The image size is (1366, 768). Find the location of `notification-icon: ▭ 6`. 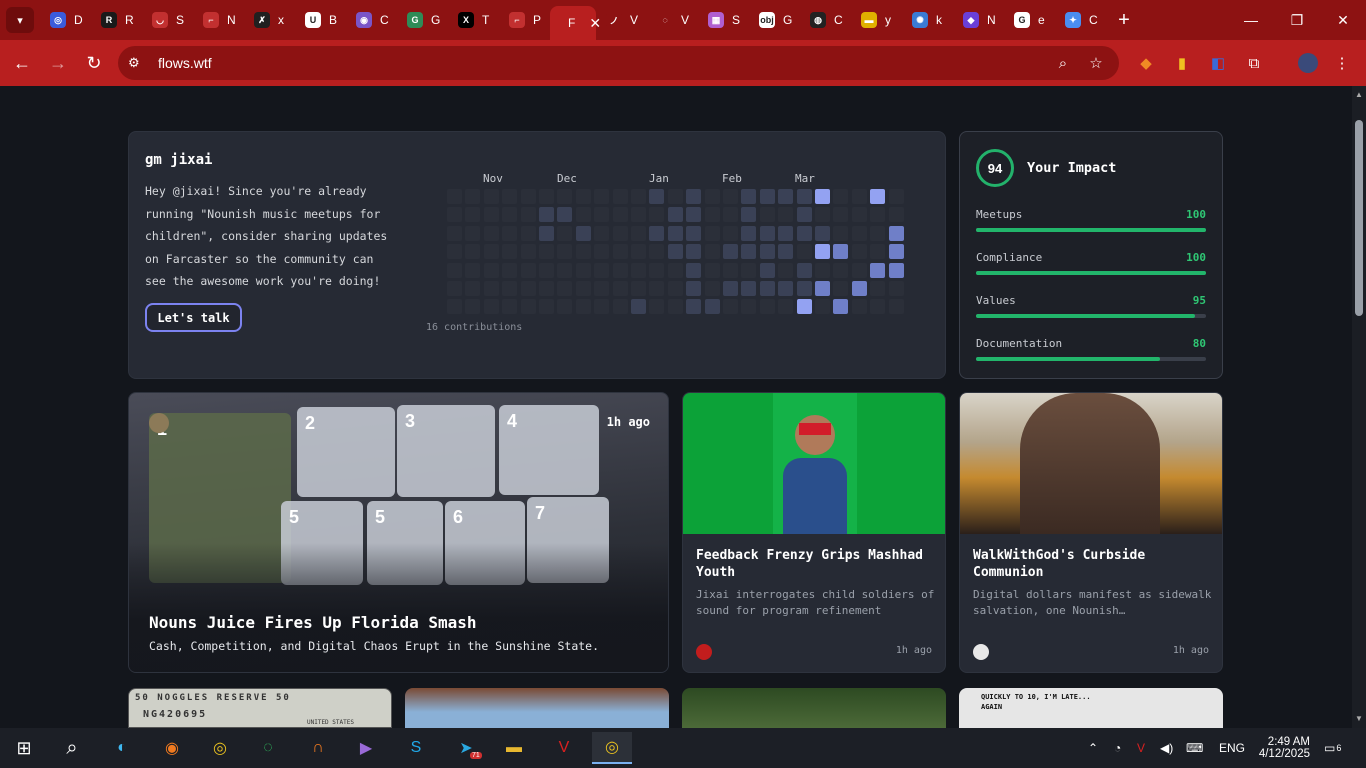

notification-icon: ▭ 6 is located at coordinates (1332, 748).